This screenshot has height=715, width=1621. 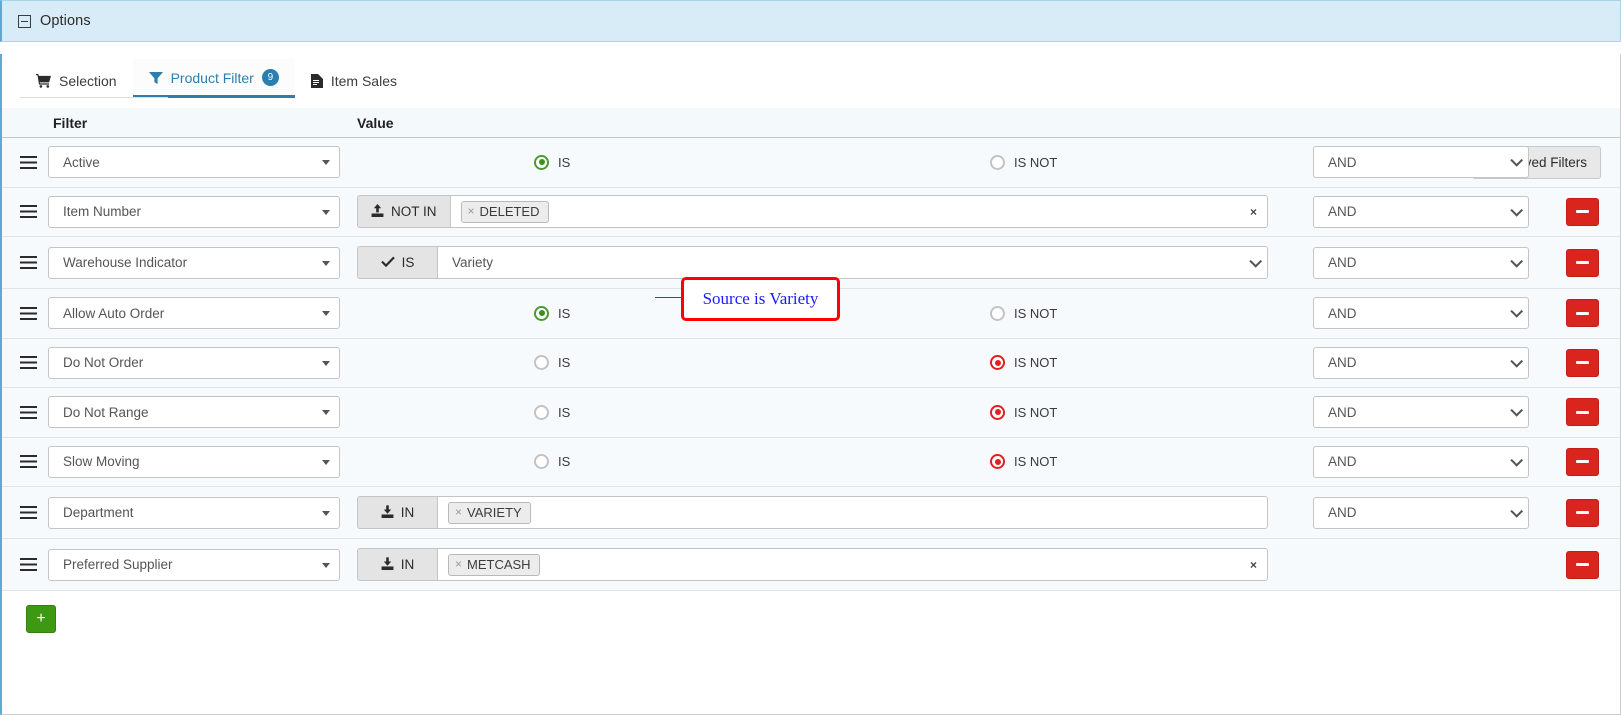 I want to click on operator-button: IS, so click(x=397, y=262).